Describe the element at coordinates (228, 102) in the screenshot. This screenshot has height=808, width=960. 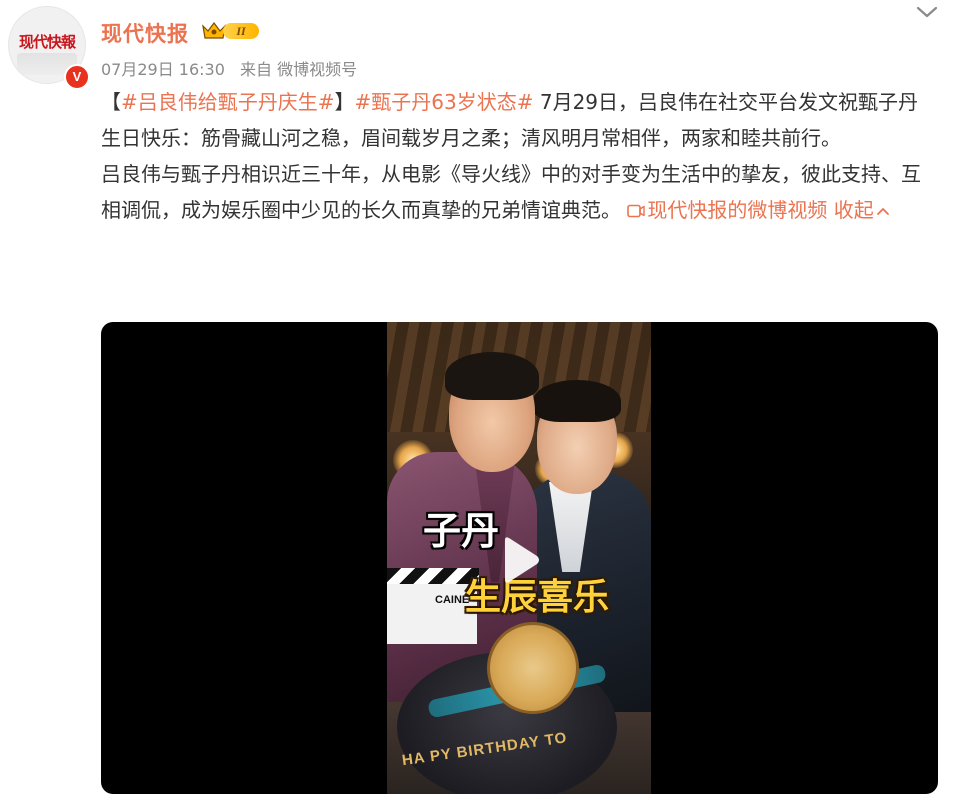
I see `hashtag-link-1: #吕良伟给甄子丹庆生#` at that location.